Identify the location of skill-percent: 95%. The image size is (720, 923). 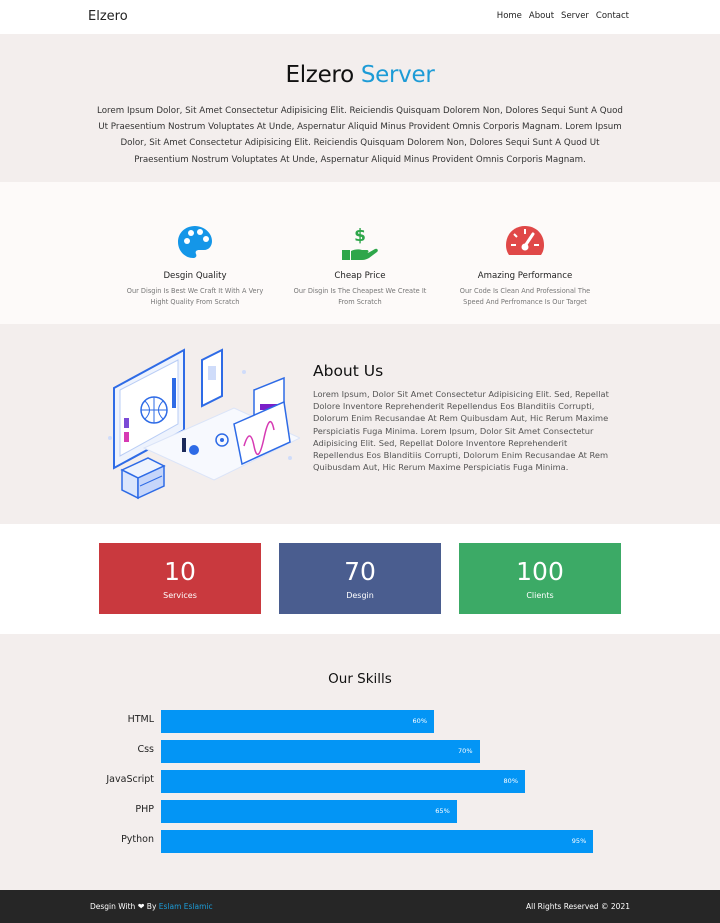
(579, 841).